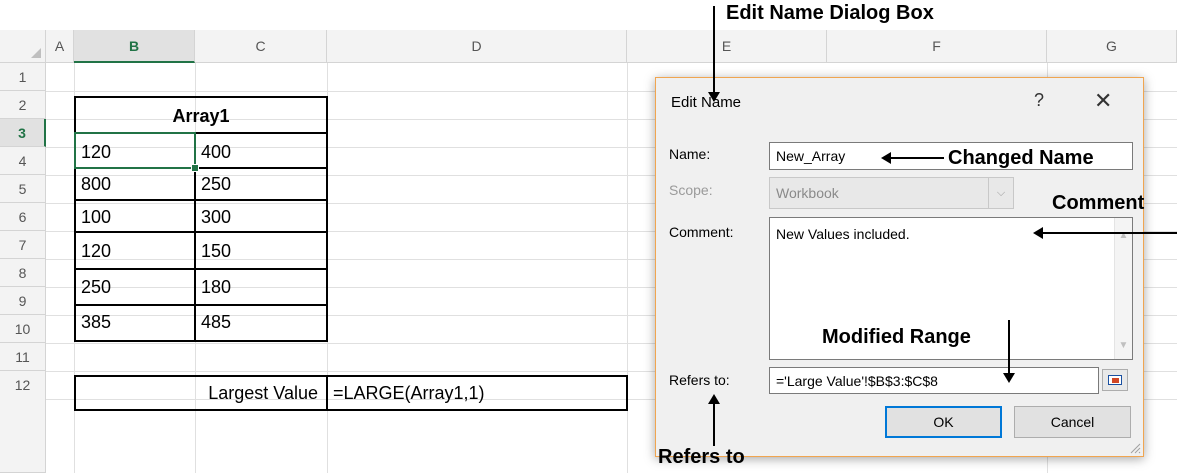  Describe the element at coordinates (261, 184) in the screenshot. I see `cell-c4: 250` at that location.